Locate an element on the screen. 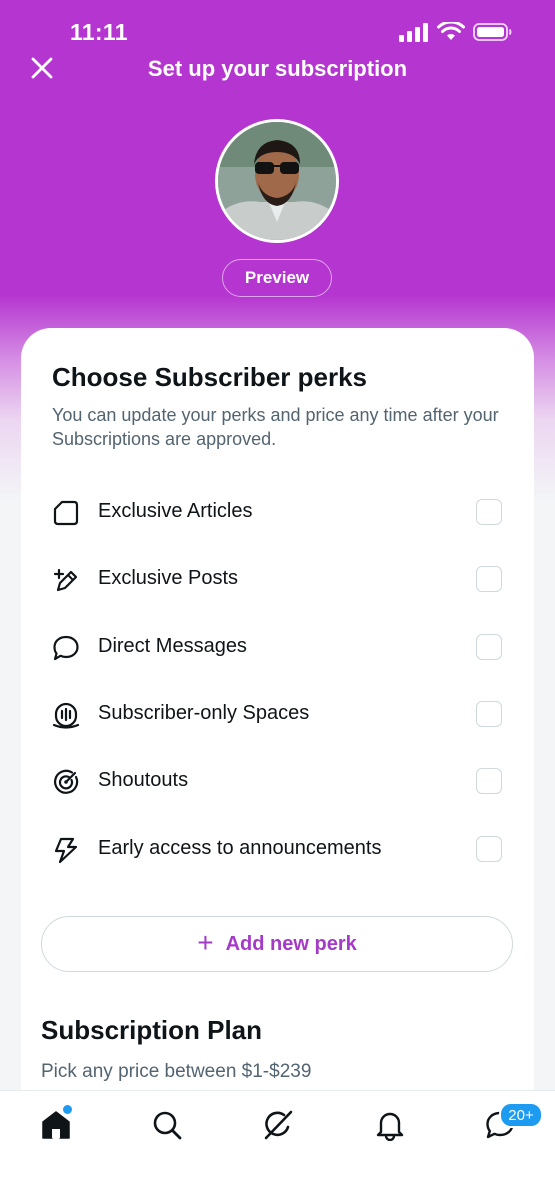  perk-label: Subscriber-only Spaces is located at coordinates (204, 713).